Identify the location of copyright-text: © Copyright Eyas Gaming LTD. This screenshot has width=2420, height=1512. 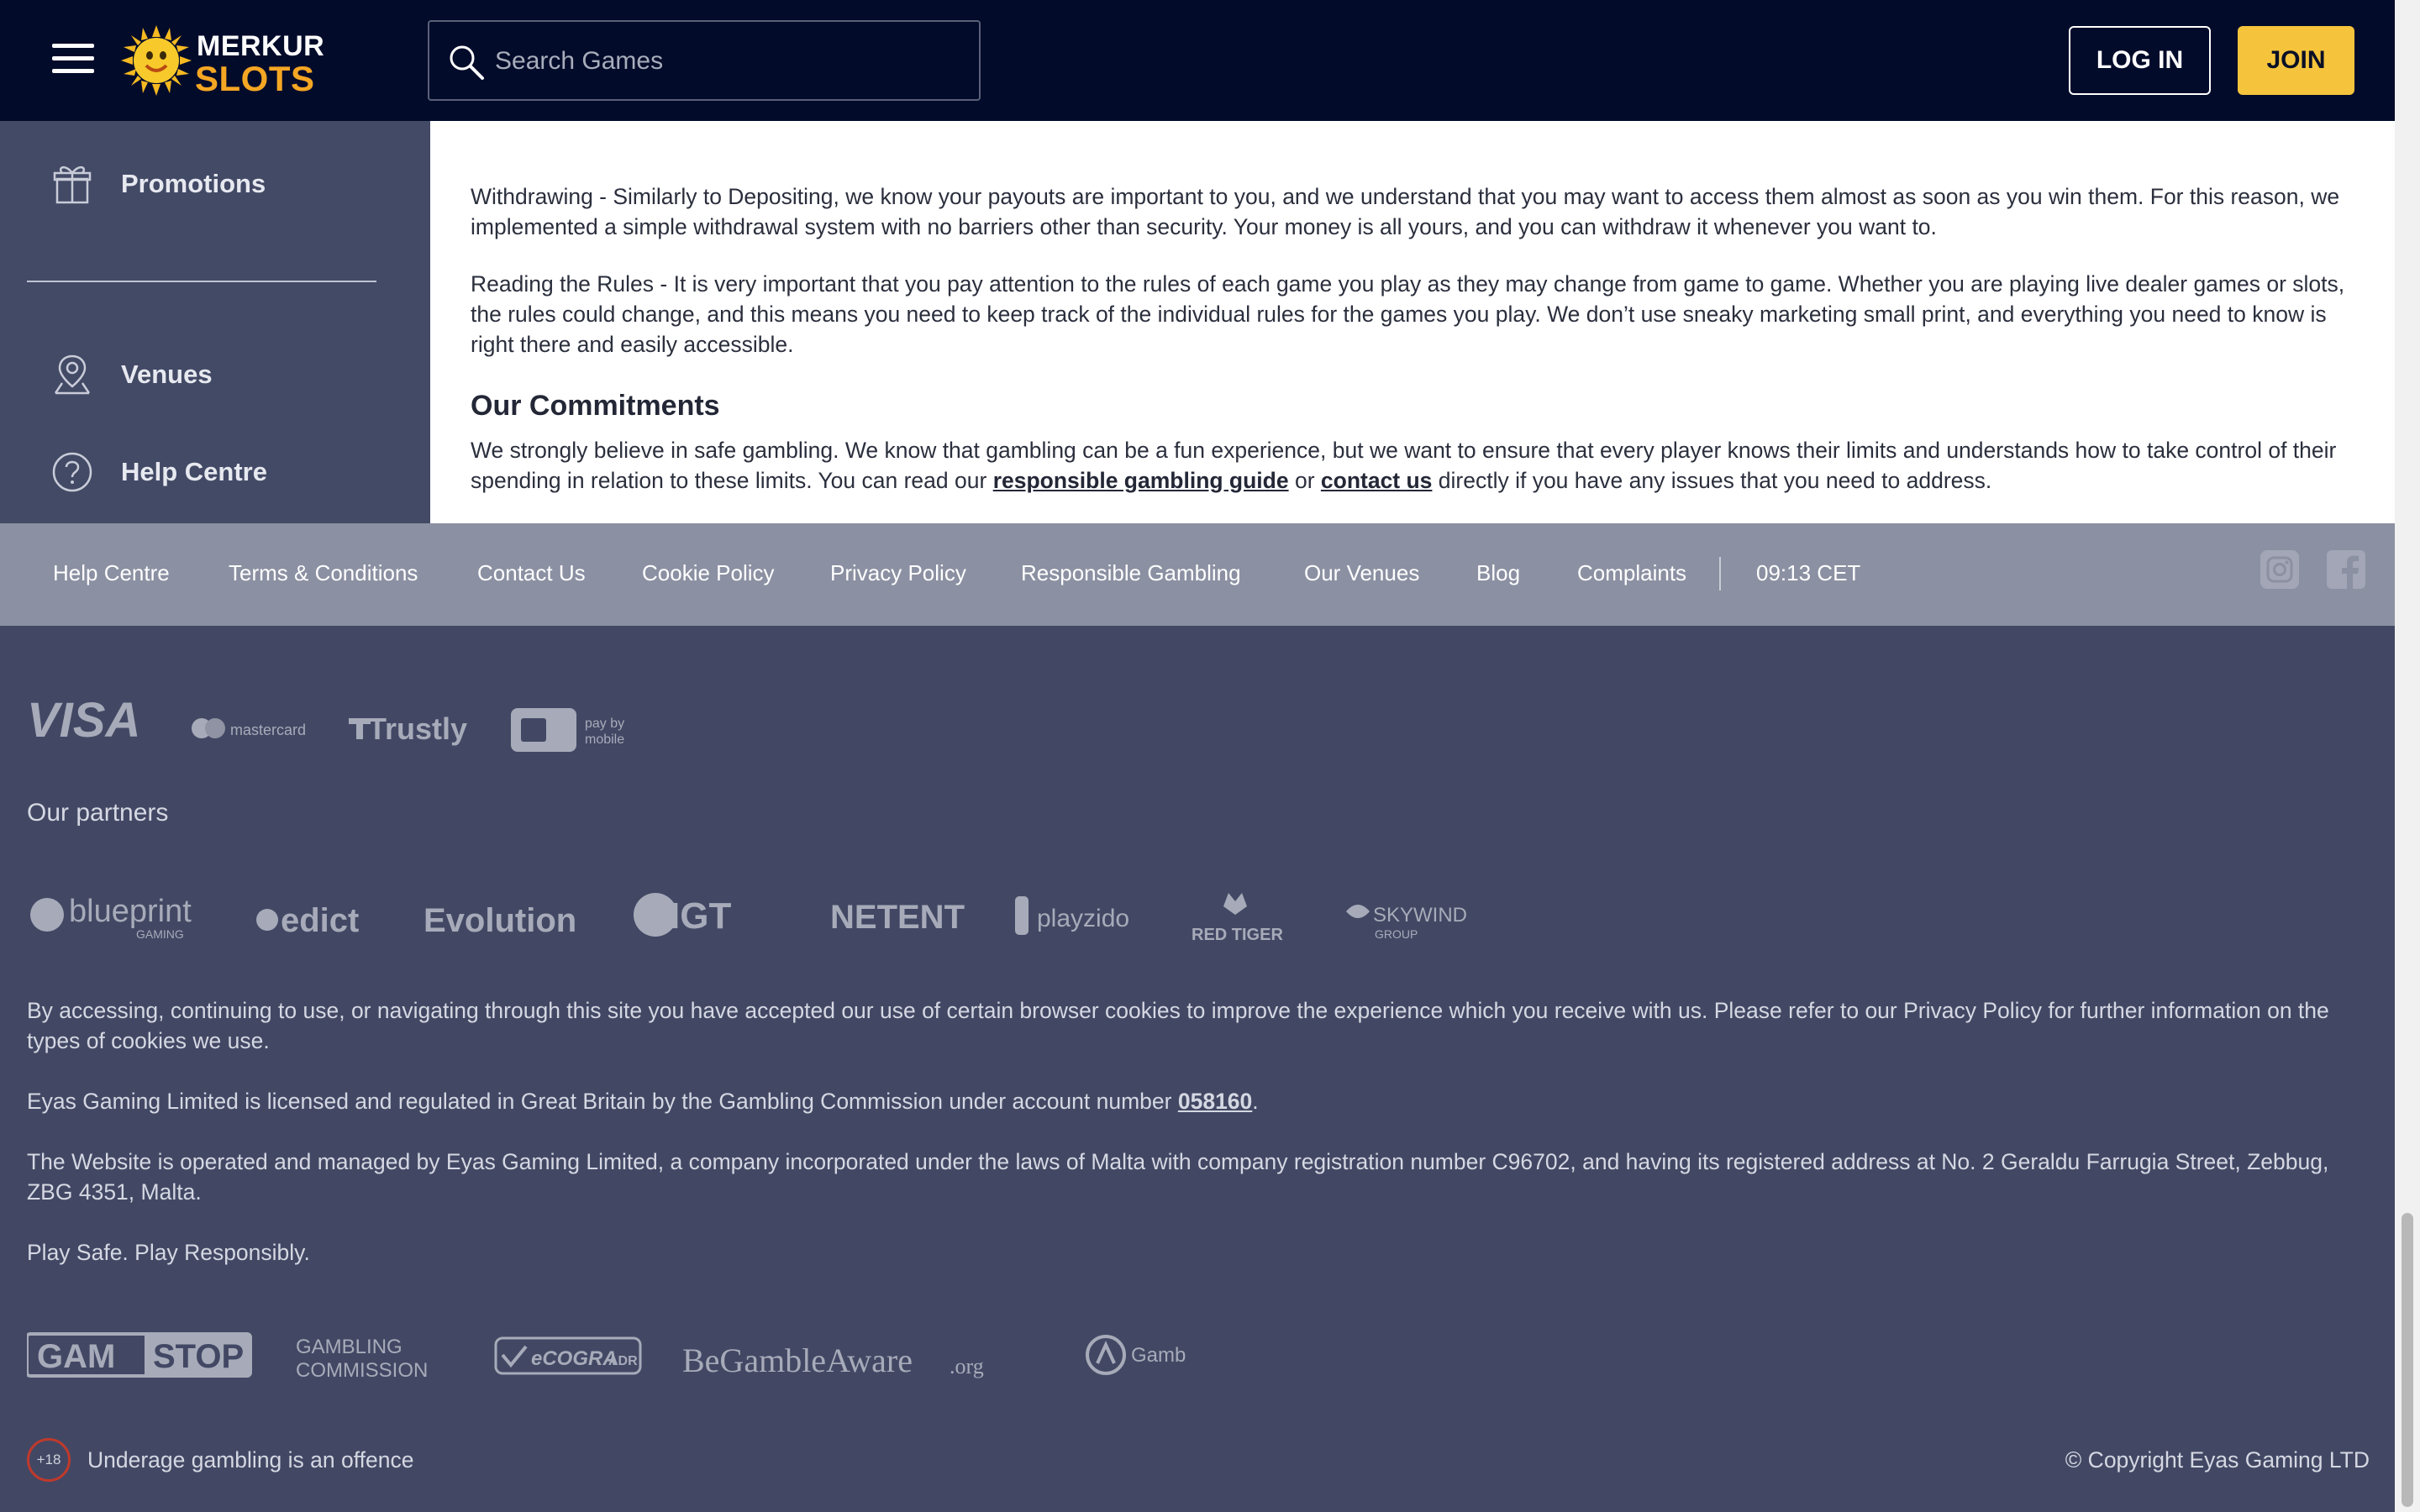
(2217, 1460).